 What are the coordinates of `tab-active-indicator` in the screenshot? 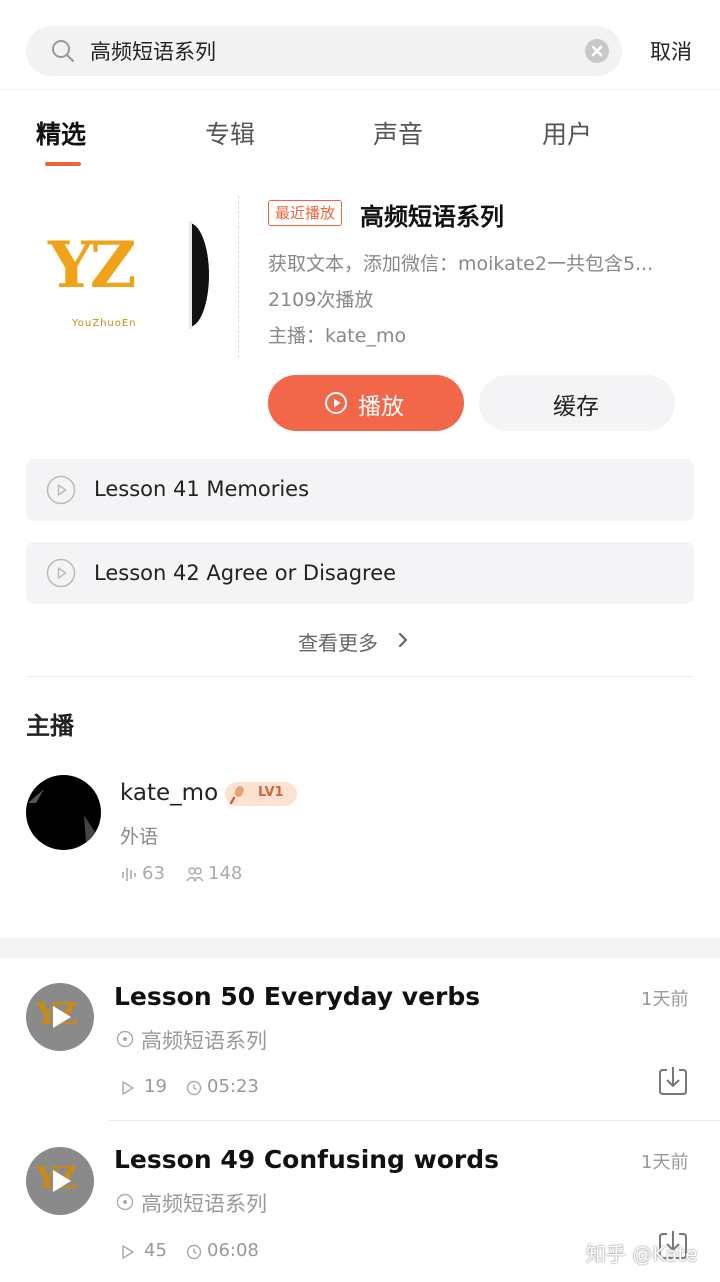 It's located at (63, 164).